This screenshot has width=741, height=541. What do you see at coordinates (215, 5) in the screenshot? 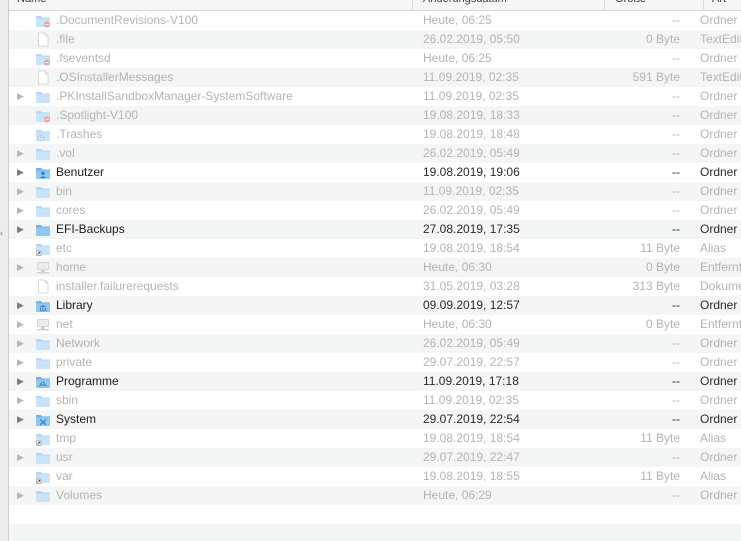
I see `column-header-name: Name` at bounding box center [215, 5].